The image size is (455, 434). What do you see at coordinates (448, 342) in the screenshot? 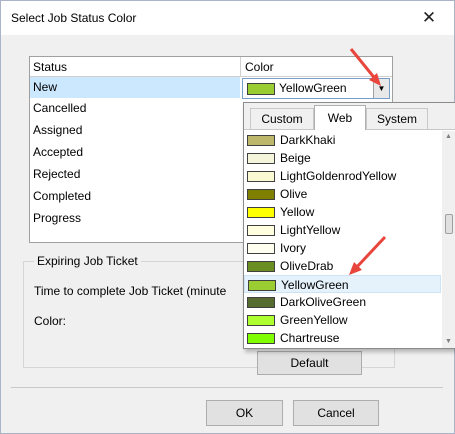
I see `scroll-down-icon: ▼` at bounding box center [448, 342].